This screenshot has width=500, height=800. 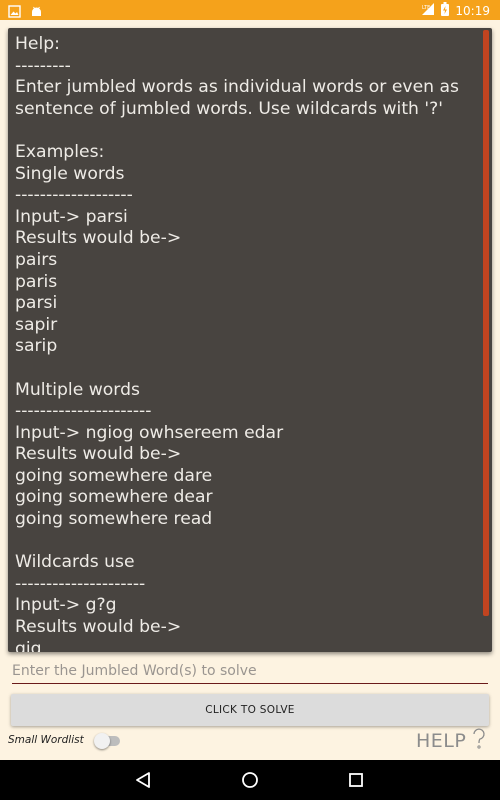 I want to click on back-icon, so click(x=143, y=780).